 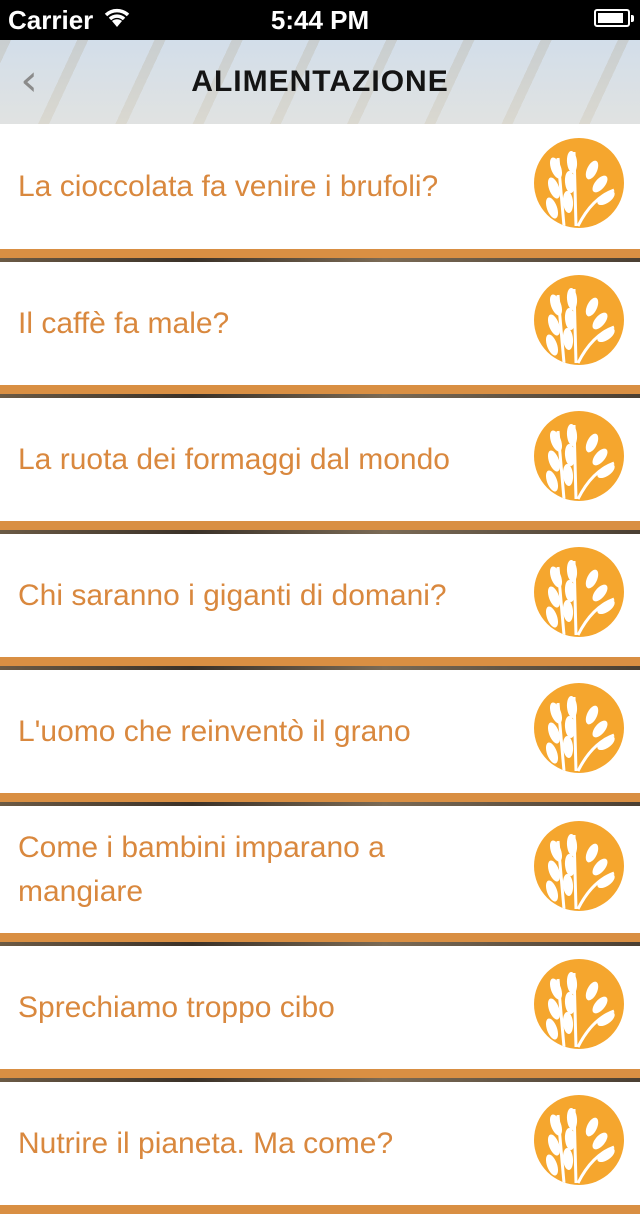 I want to click on status-time: 5:44 PM, so click(x=320, y=20).